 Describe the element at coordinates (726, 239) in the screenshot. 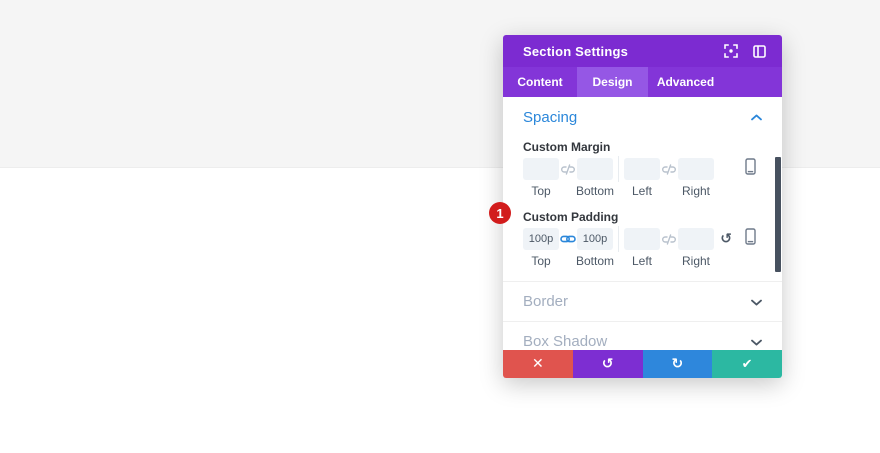

I see `reset-icon: ↺` at that location.